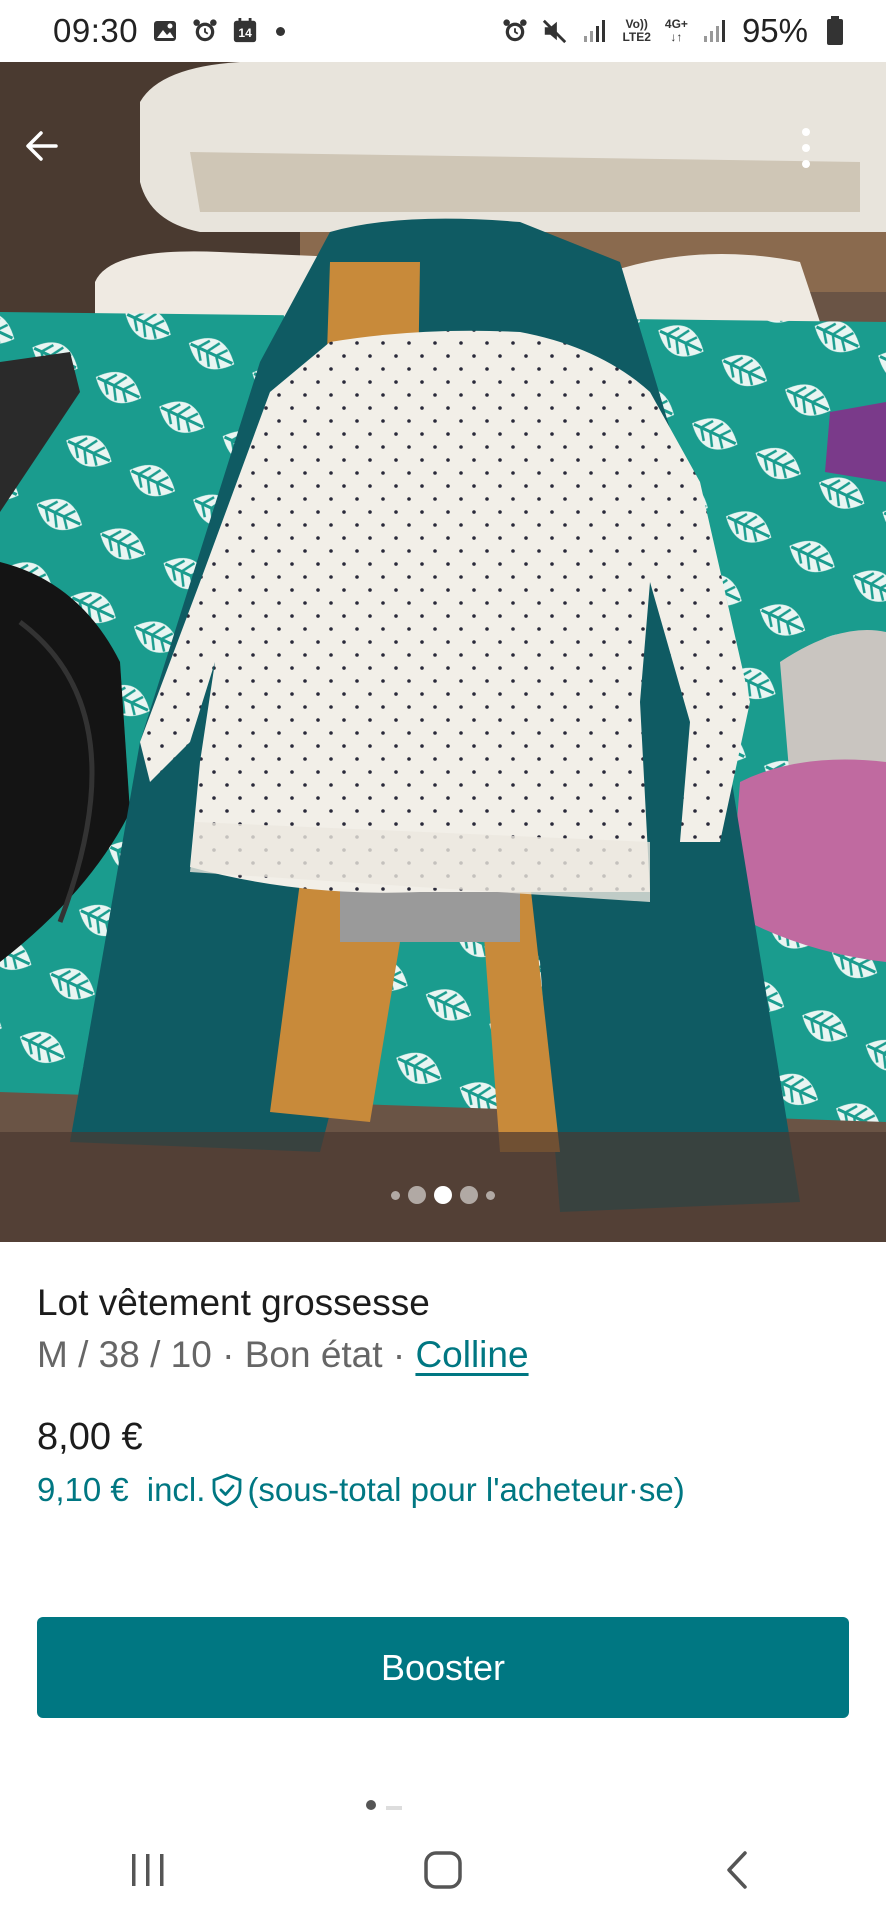 This screenshot has width=886, height=1920. I want to click on recent-apps-icon, so click(147, 1870).